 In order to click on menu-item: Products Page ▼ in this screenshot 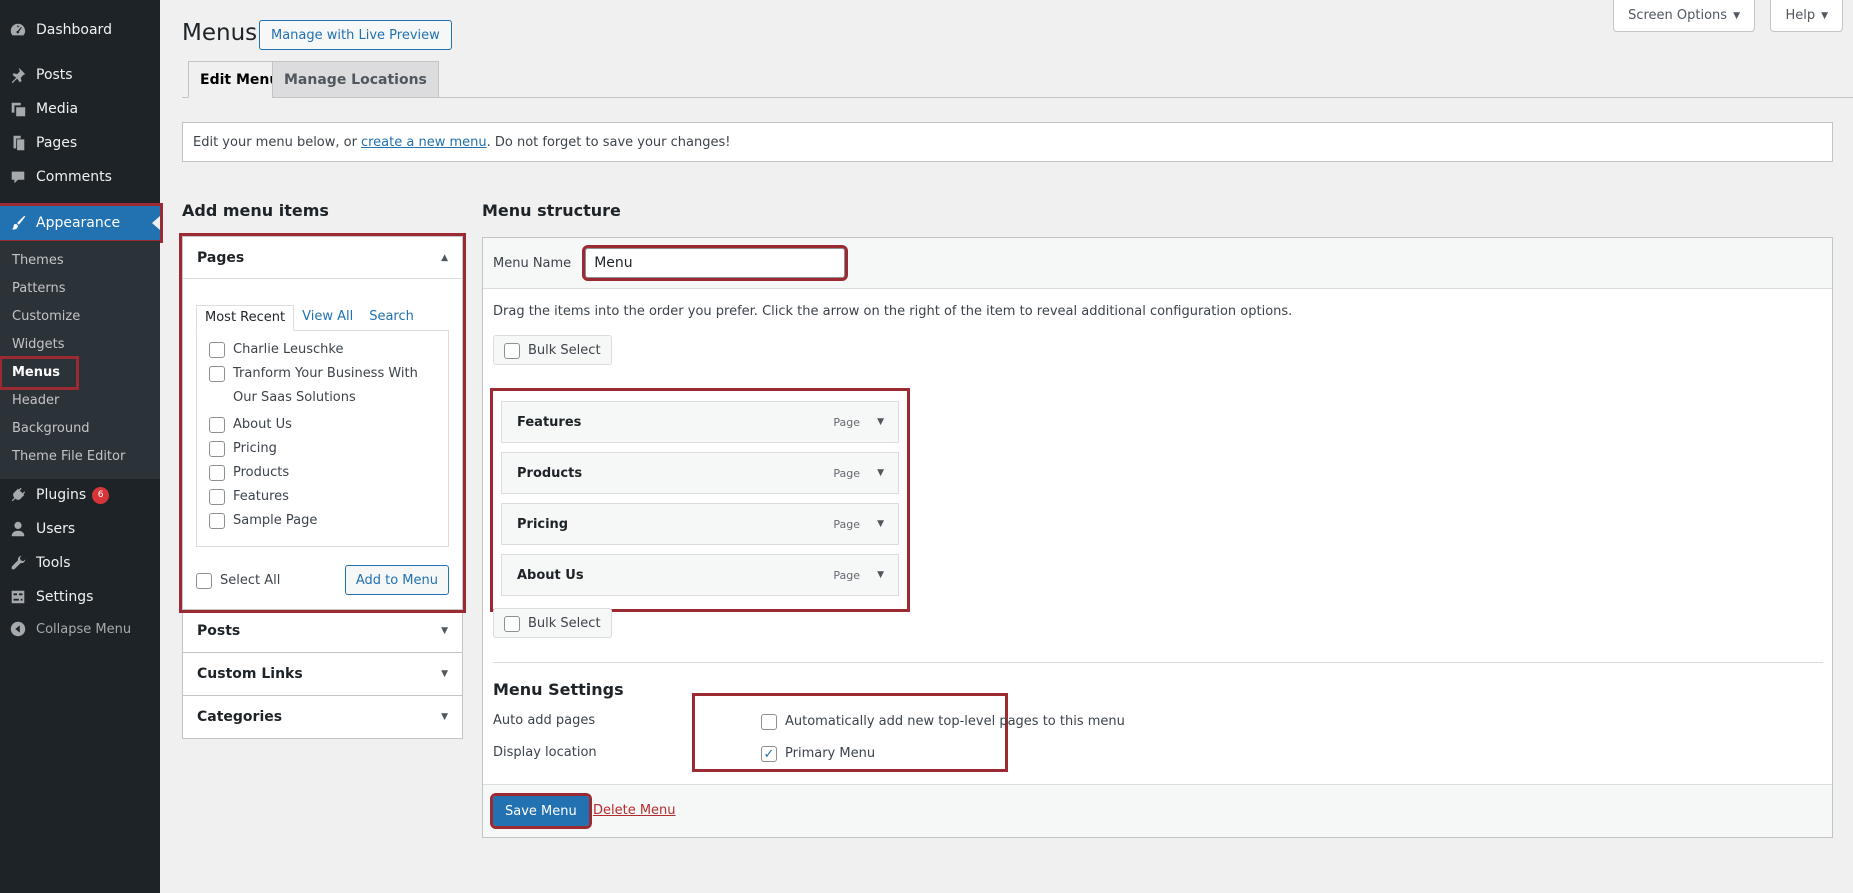, I will do `click(700, 473)`.